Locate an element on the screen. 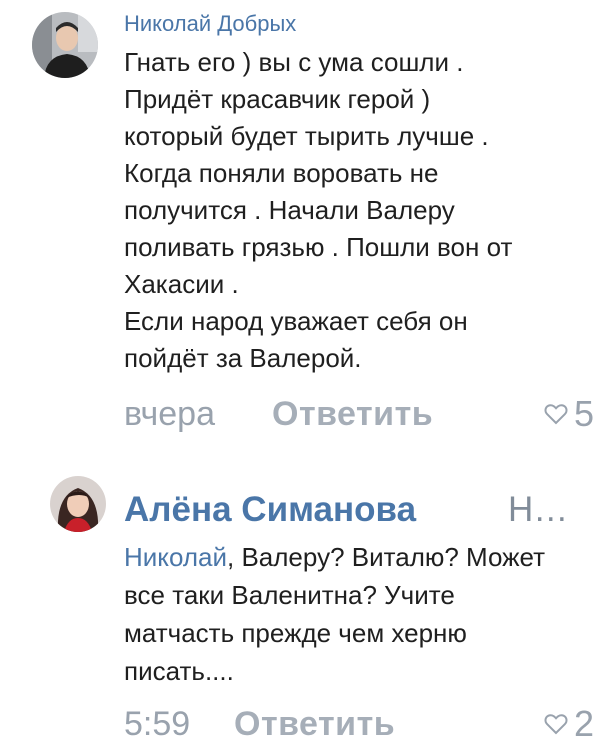 The width and height of the screenshot is (608, 750). comment-date: 5:59 is located at coordinates (157, 724).